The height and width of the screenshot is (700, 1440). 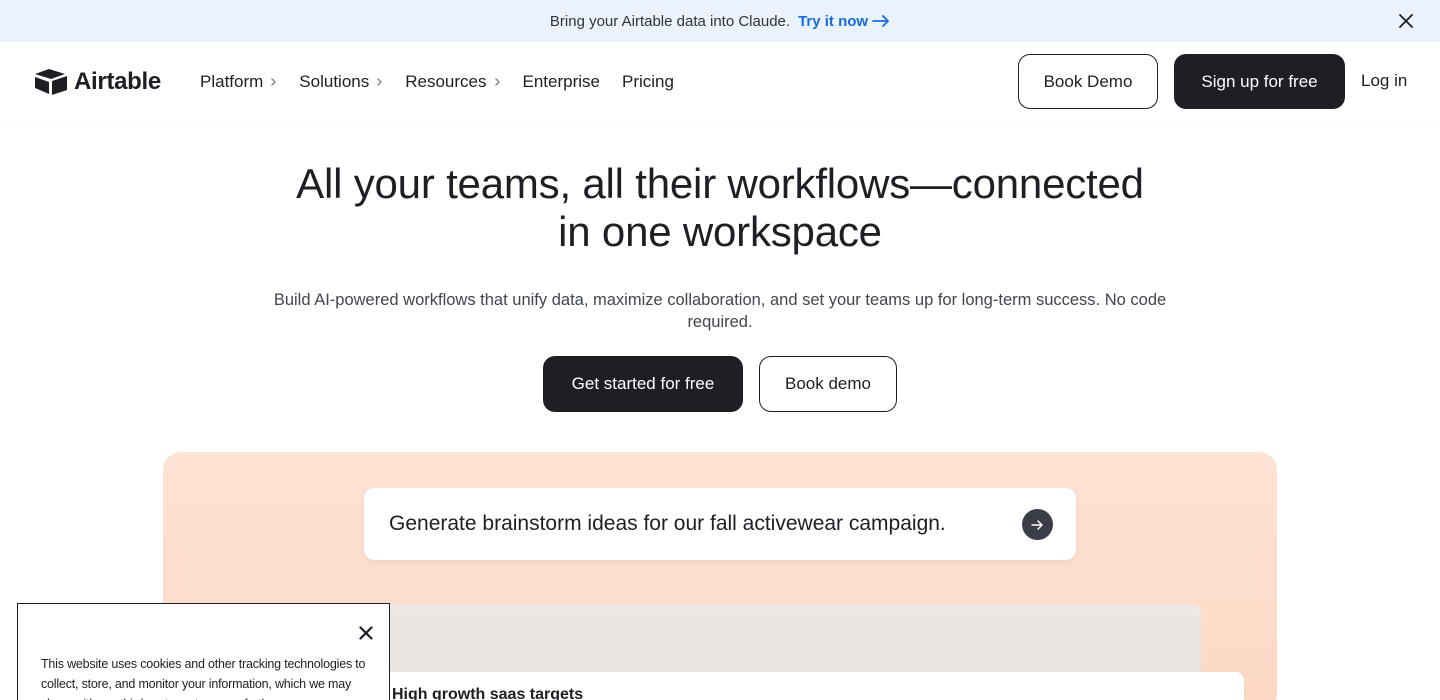 I want to click on nav-platform: Platform, so click(x=238, y=82).